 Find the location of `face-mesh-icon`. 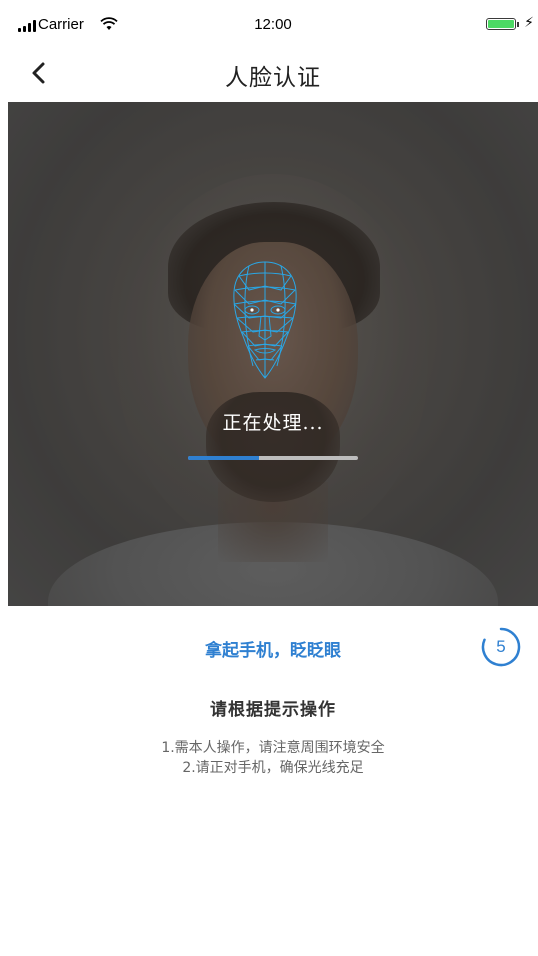

face-mesh-icon is located at coordinates (265, 320).